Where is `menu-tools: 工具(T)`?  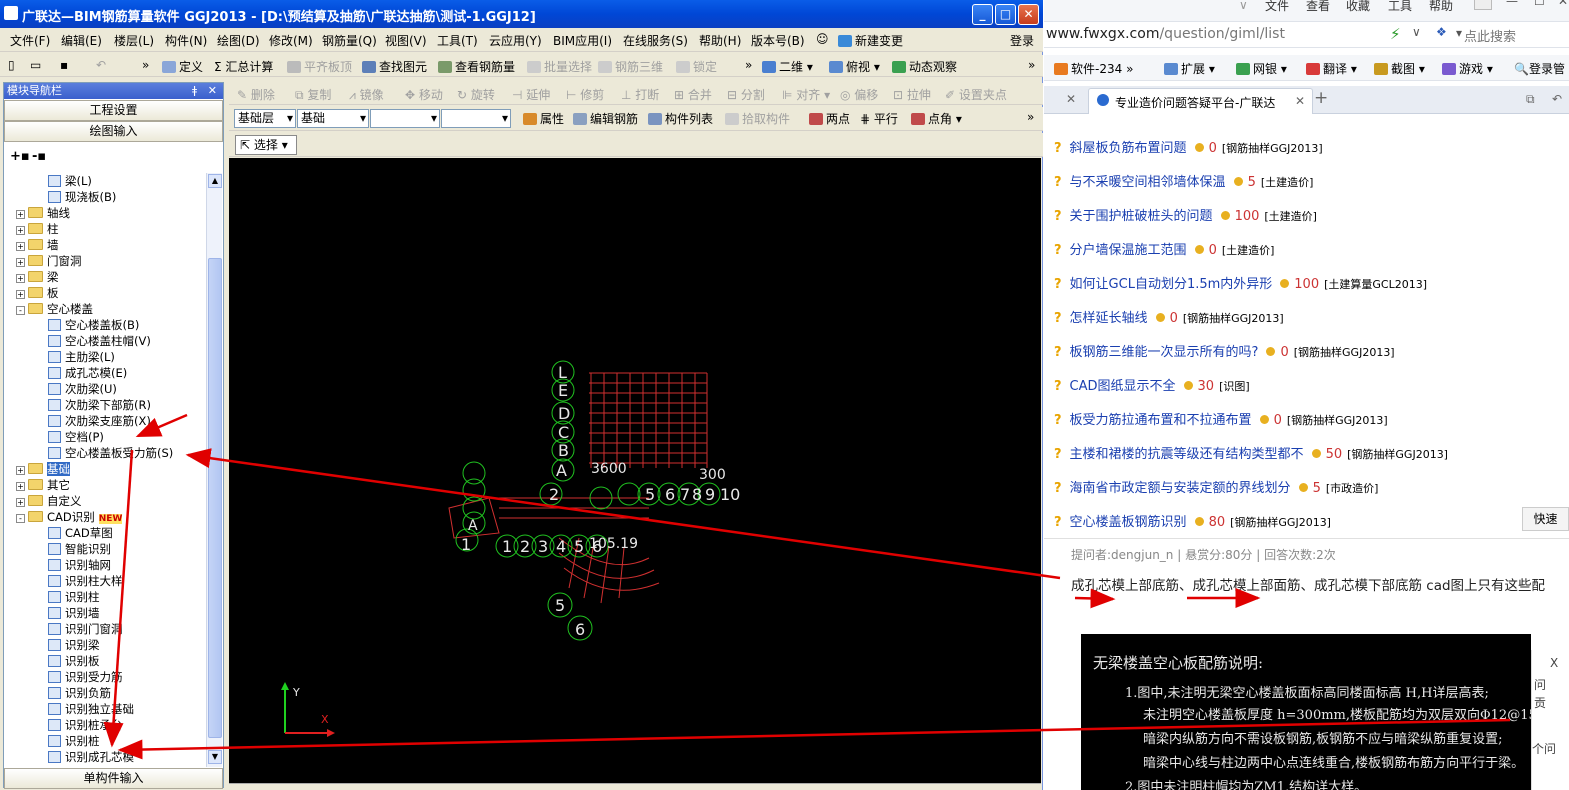 menu-tools: 工具(T) is located at coordinates (457, 40).